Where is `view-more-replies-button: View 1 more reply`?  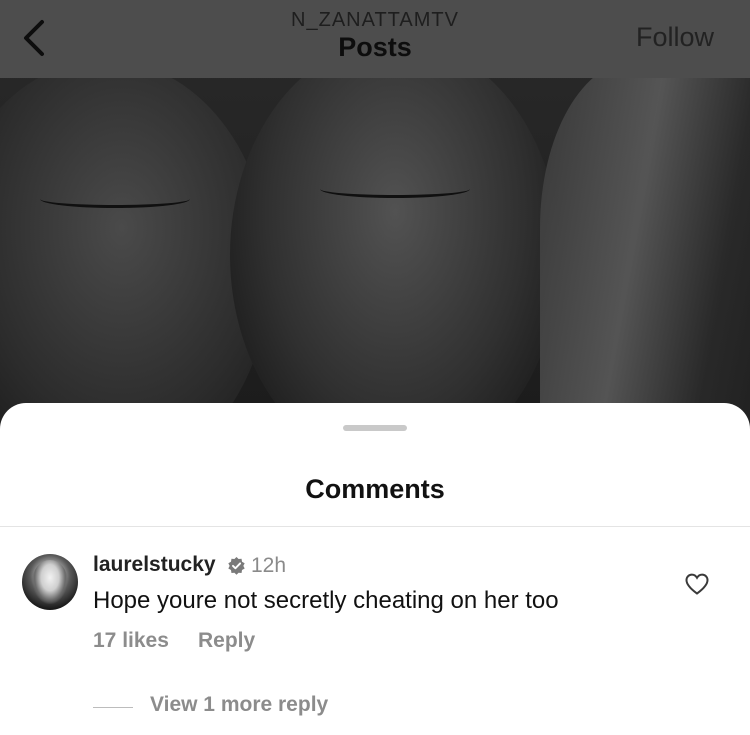
view-more-replies-button: View 1 more reply is located at coordinates (239, 705).